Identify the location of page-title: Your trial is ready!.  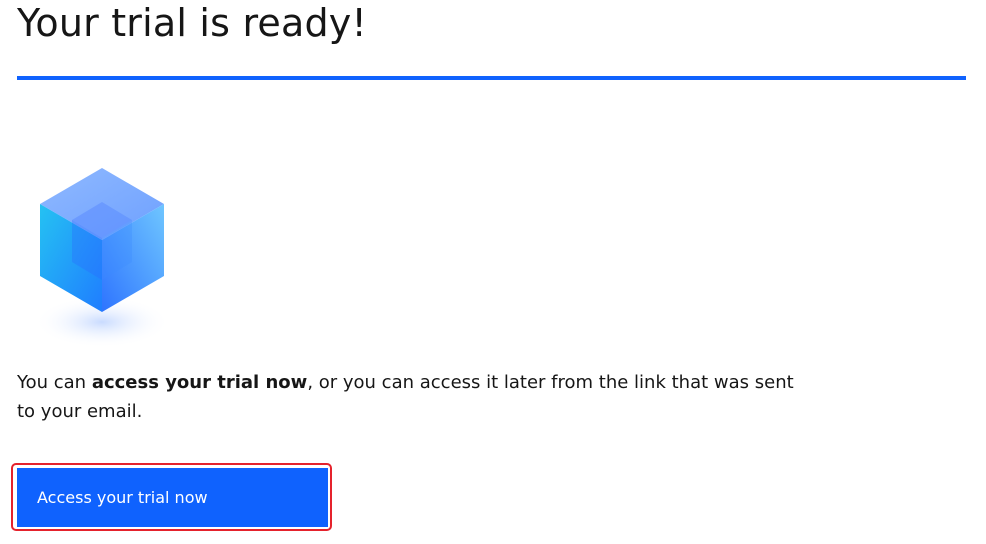
(192, 23).